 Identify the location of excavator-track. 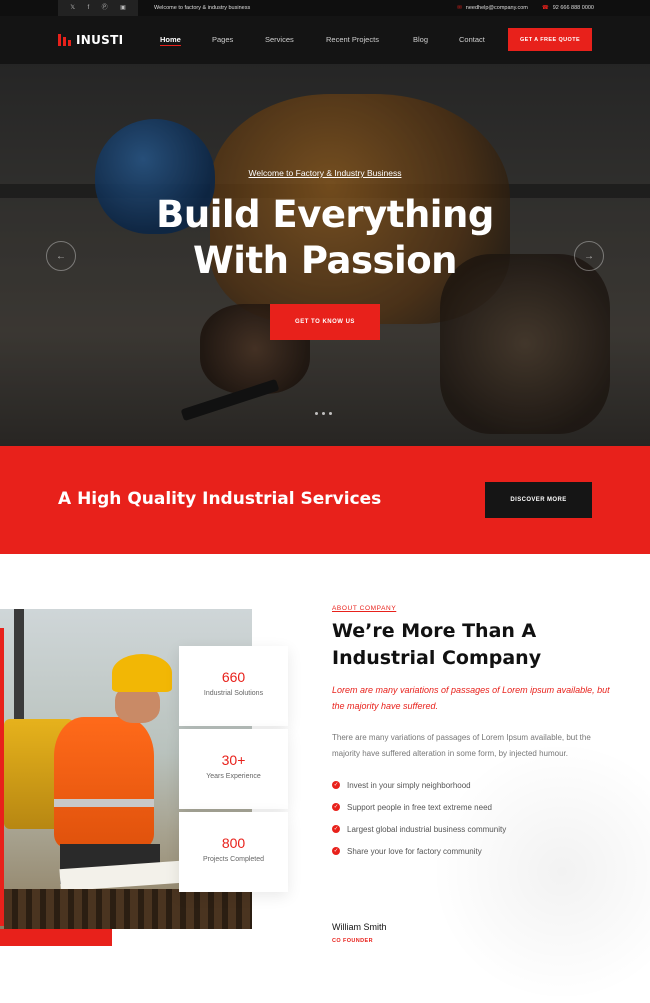
(128, 909).